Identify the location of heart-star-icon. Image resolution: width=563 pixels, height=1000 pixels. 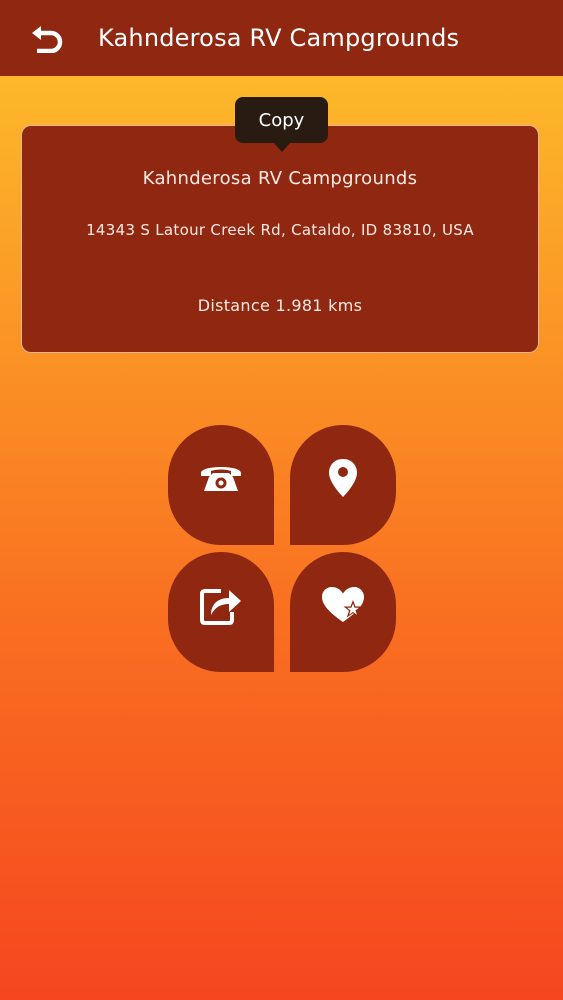
(343, 605).